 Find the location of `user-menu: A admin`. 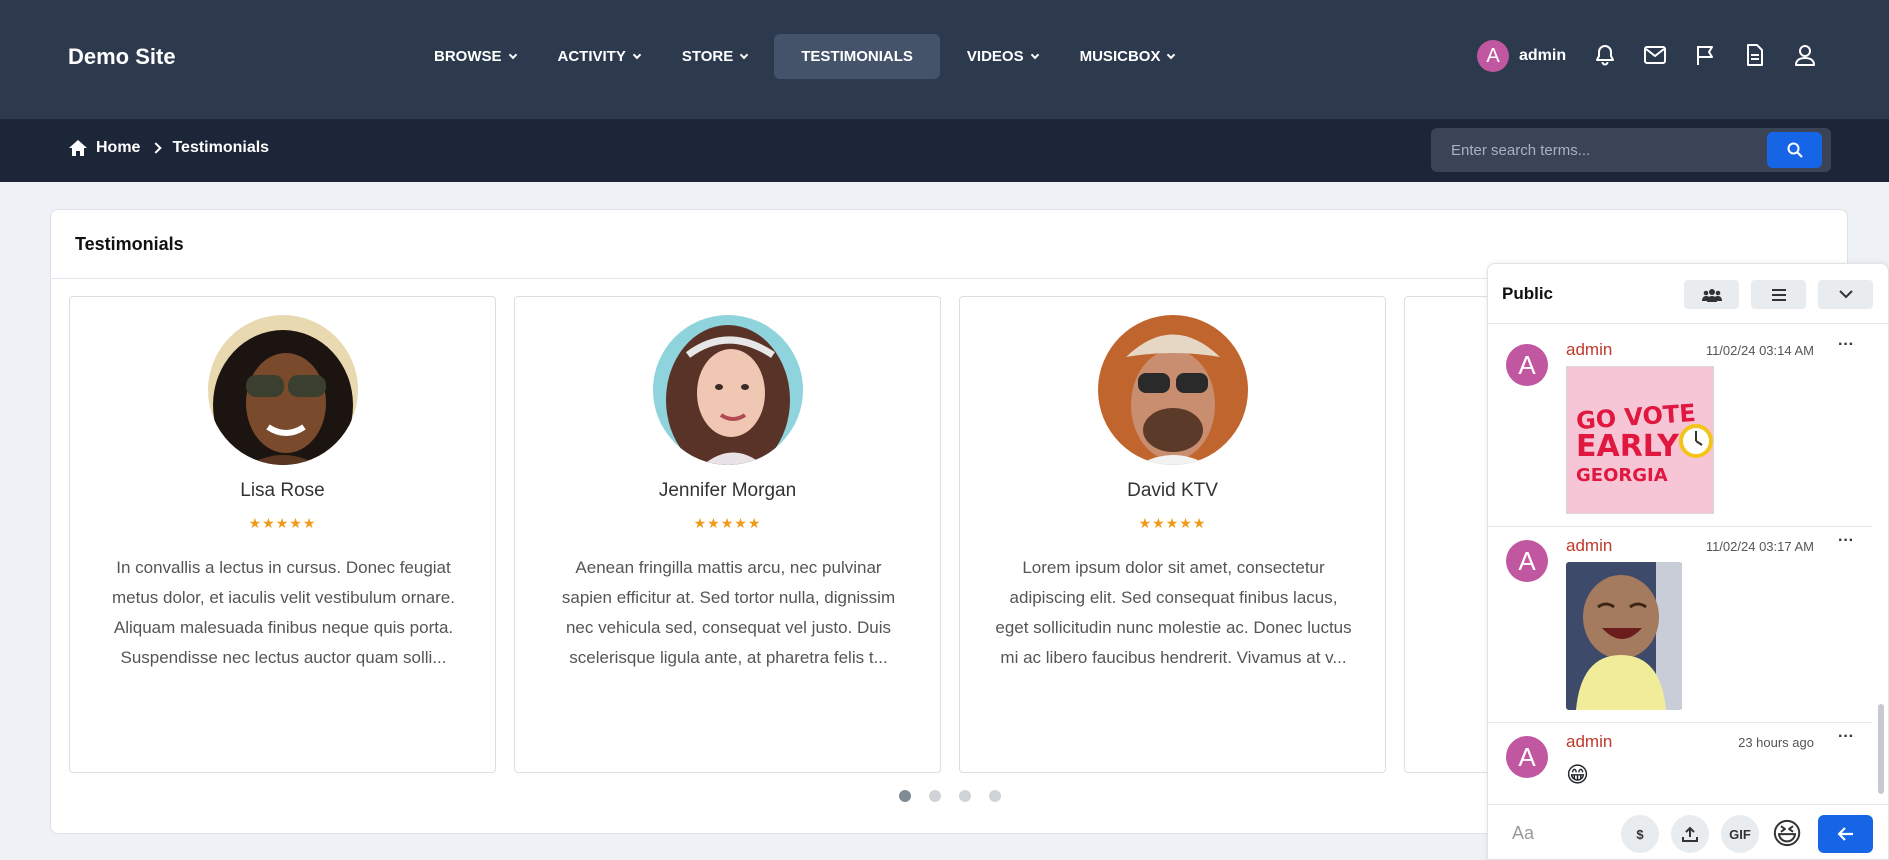

user-menu: A admin is located at coordinates (1521, 56).